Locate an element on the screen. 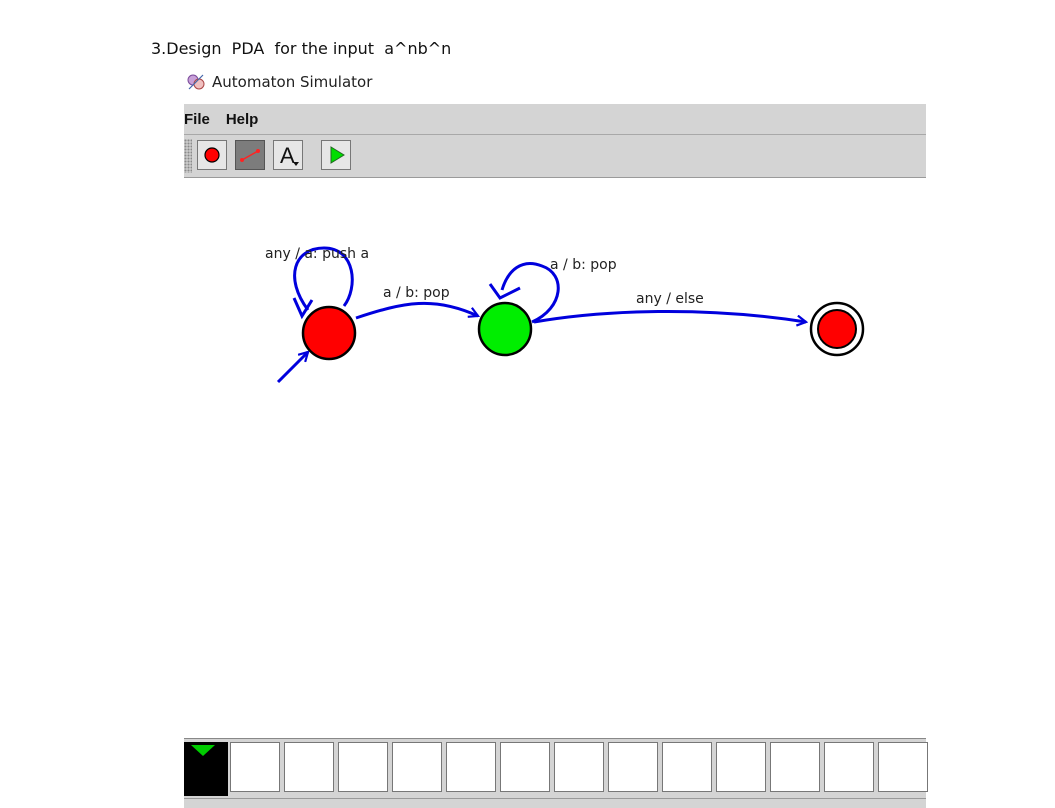 Image resolution: width=1055 pixels, height=808 pixels. transition-line-icon is located at coordinates (250, 155).